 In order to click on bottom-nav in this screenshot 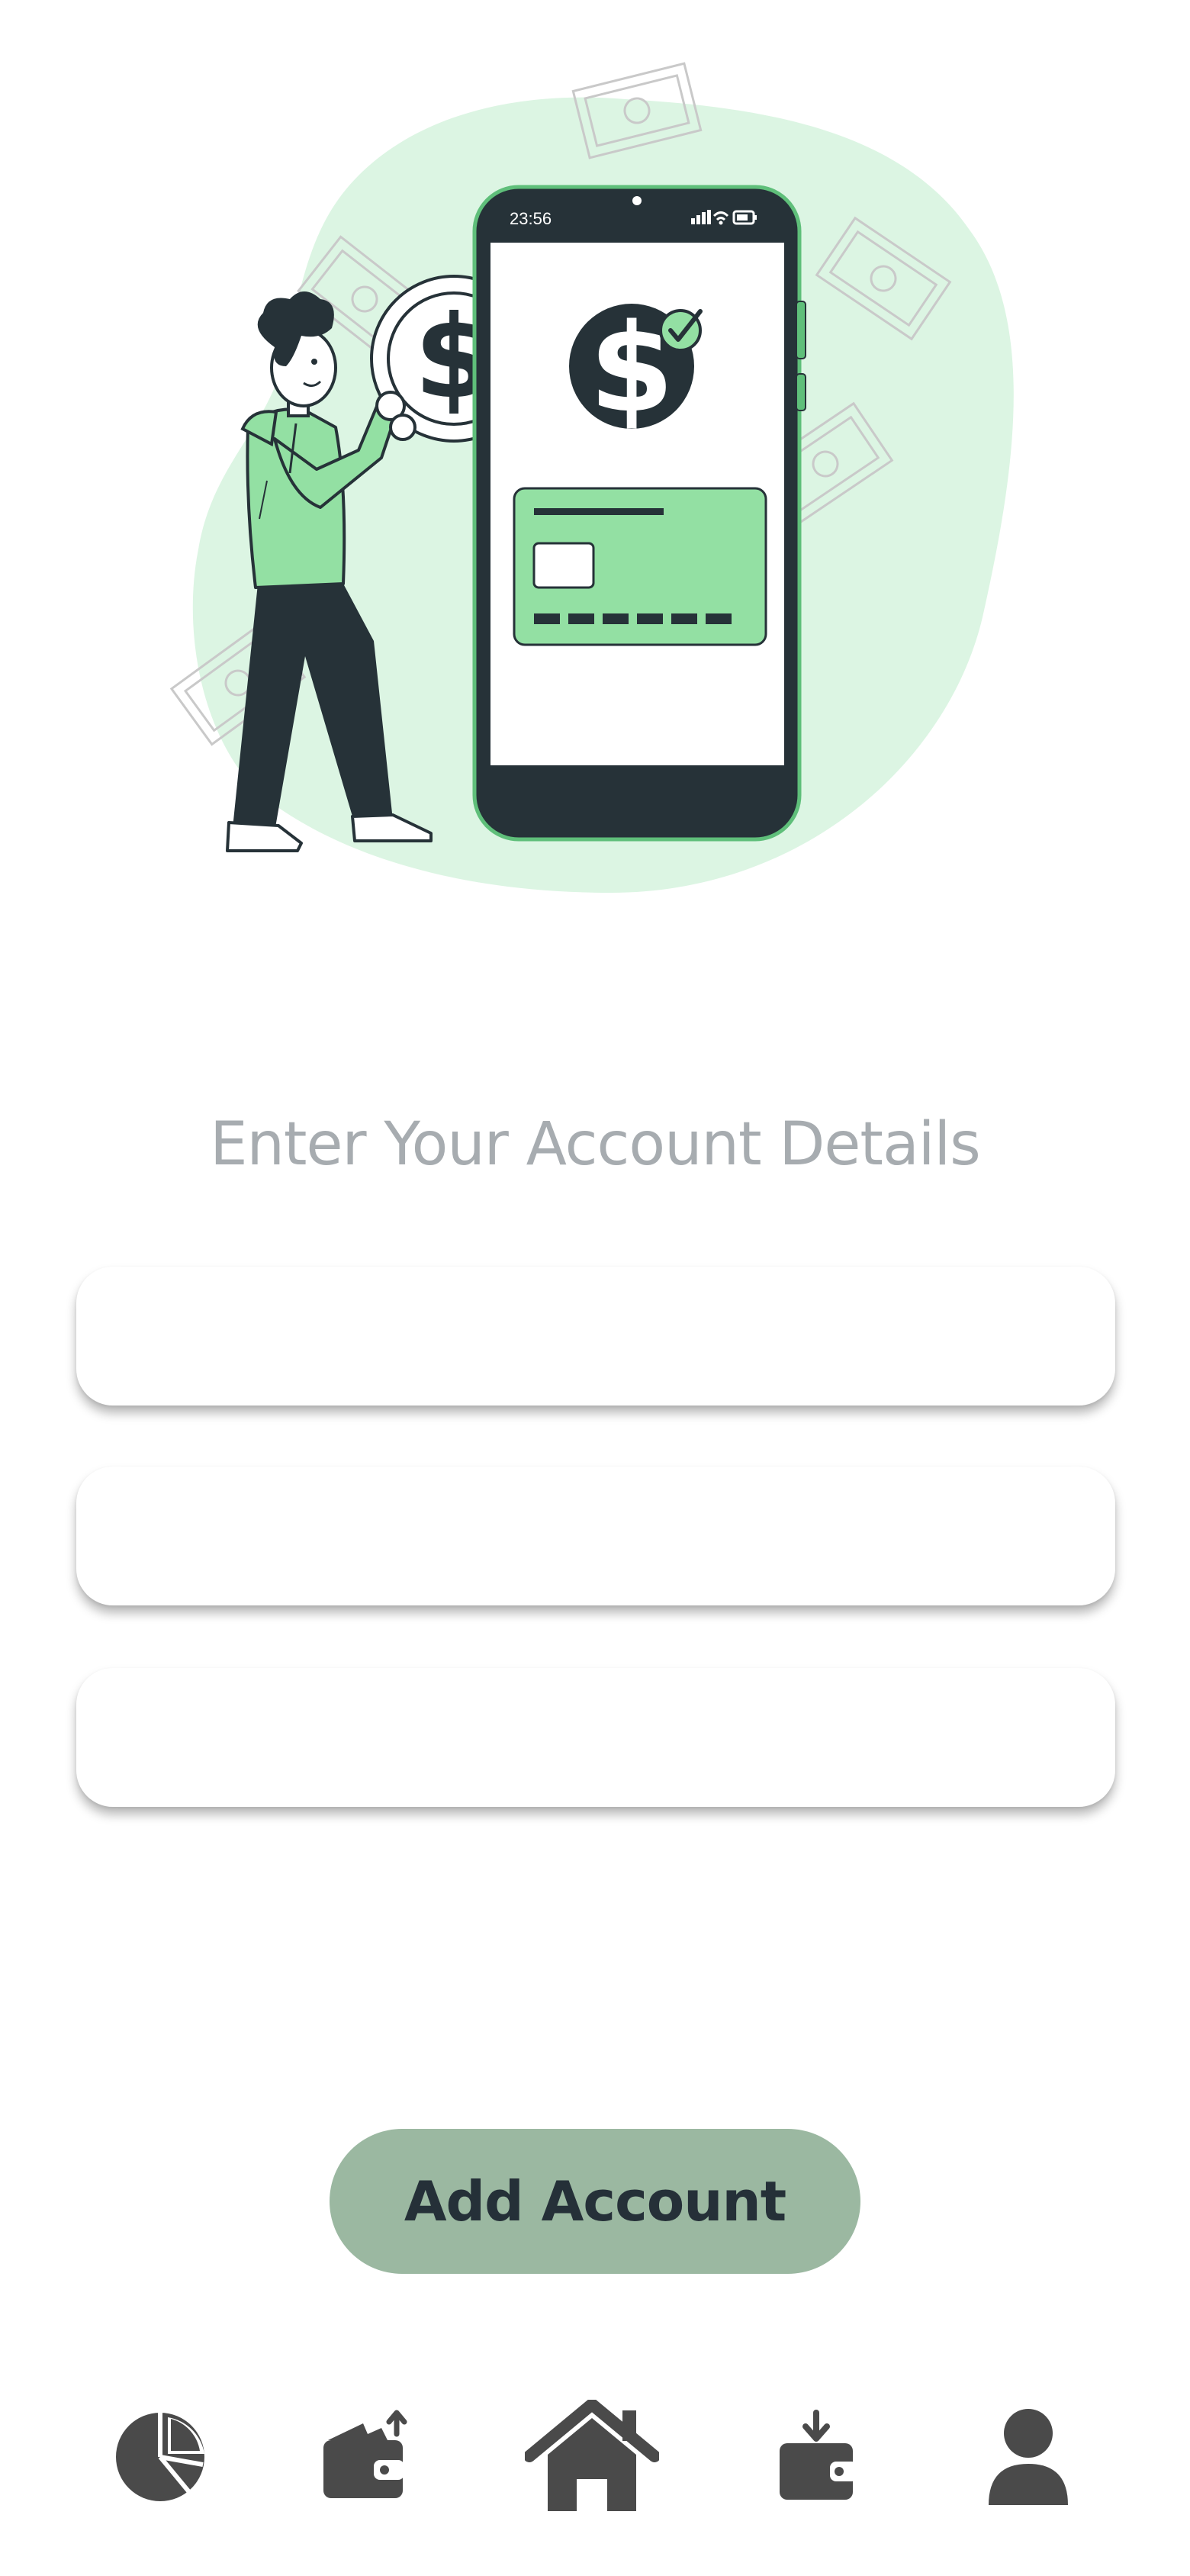, I will do `click(595, 2457)`.